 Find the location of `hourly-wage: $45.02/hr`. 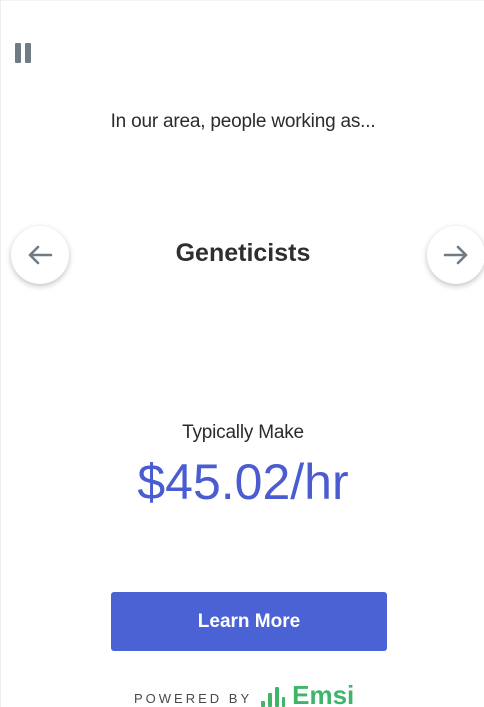

hourly-wage: $45.02/hr is located at coordinates (243, 482).